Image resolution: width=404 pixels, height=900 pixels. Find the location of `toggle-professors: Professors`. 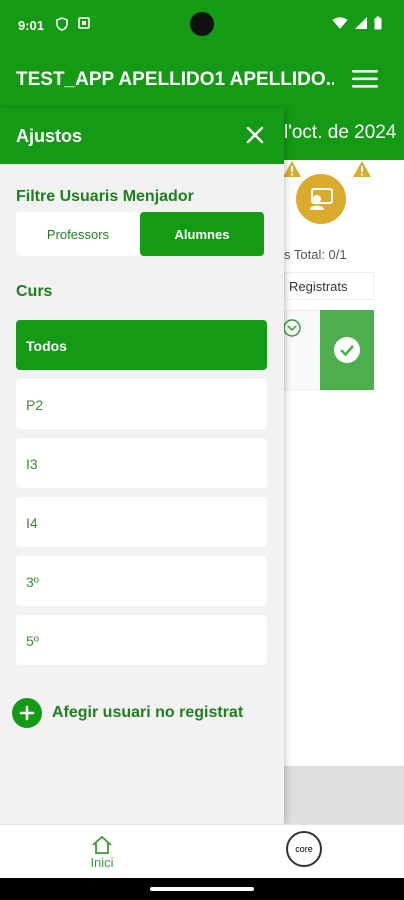

toggle-professors: Professors is located at coordinates (78, 234).